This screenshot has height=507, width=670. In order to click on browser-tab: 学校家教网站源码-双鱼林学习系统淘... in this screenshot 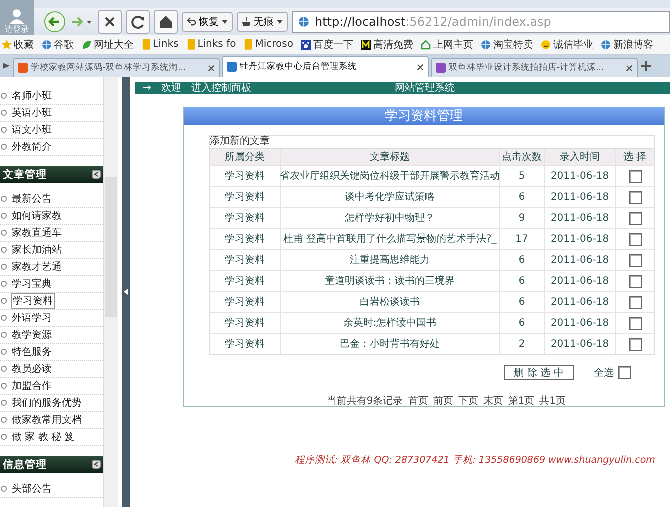, I will do `click(116, 67)`.